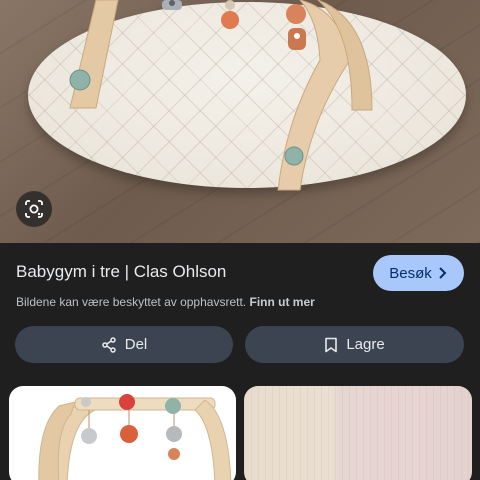 This screenshot has height=480, width=480. I want to click on result-title: Babygym i tre | Clas Ohlson, so click(121, 272).